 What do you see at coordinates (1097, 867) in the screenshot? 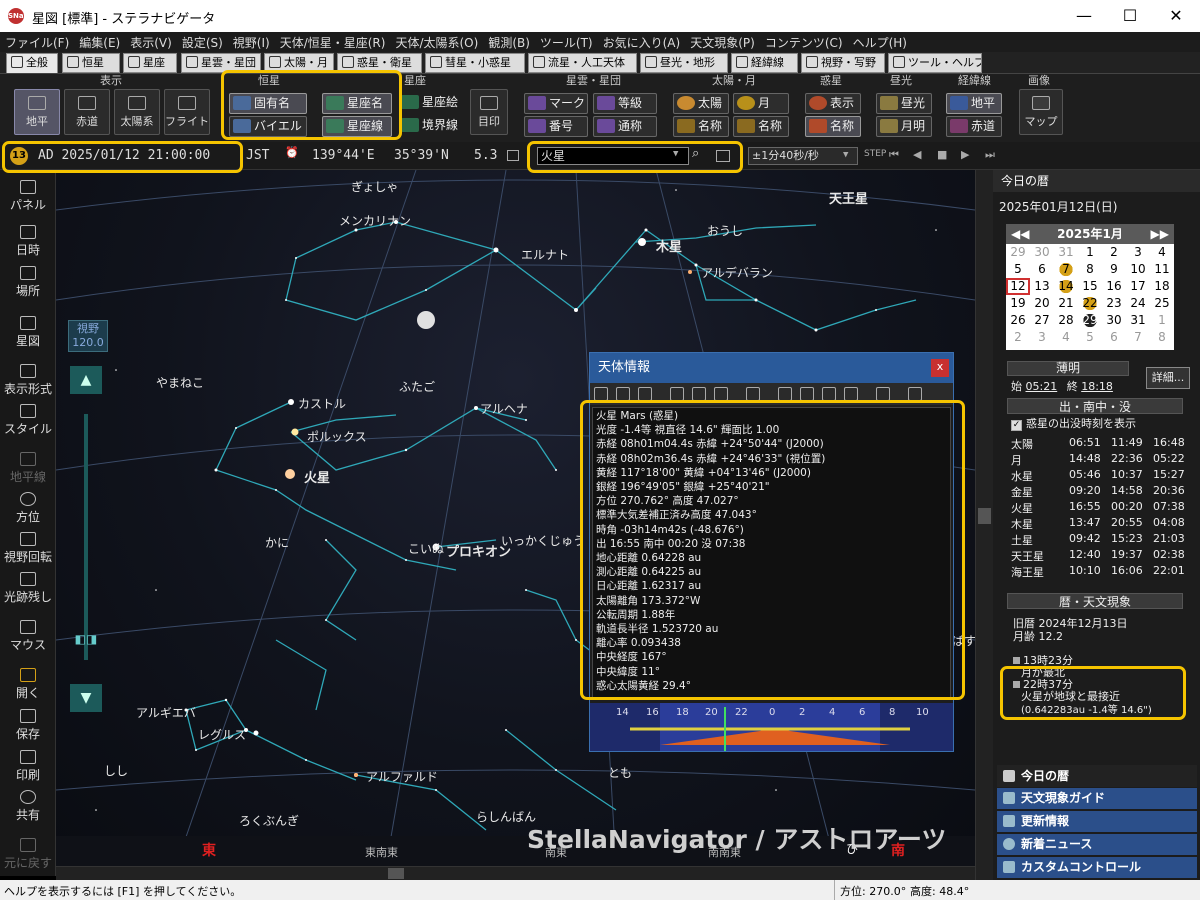
I see `nav-custom-control: カスタムコントロール` at bounding box center [1097, 867].